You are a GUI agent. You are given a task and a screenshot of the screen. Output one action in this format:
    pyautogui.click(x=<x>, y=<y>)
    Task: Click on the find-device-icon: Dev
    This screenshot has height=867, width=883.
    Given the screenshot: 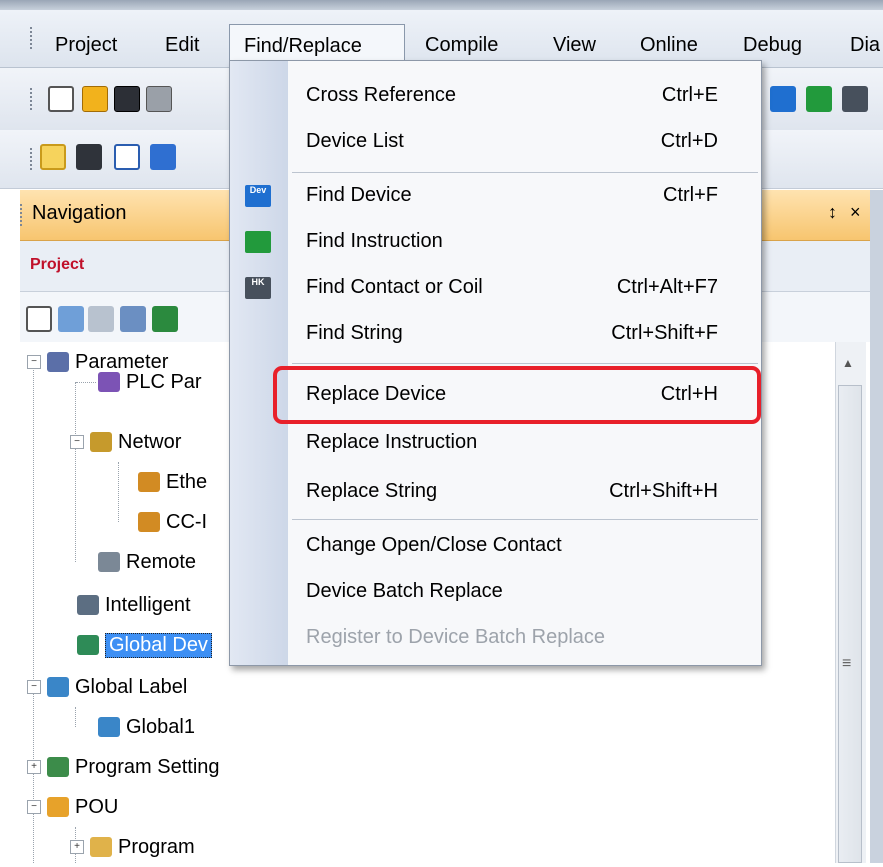 What is the action you would take?
    pyautogui.click(x=258, y=196)
    